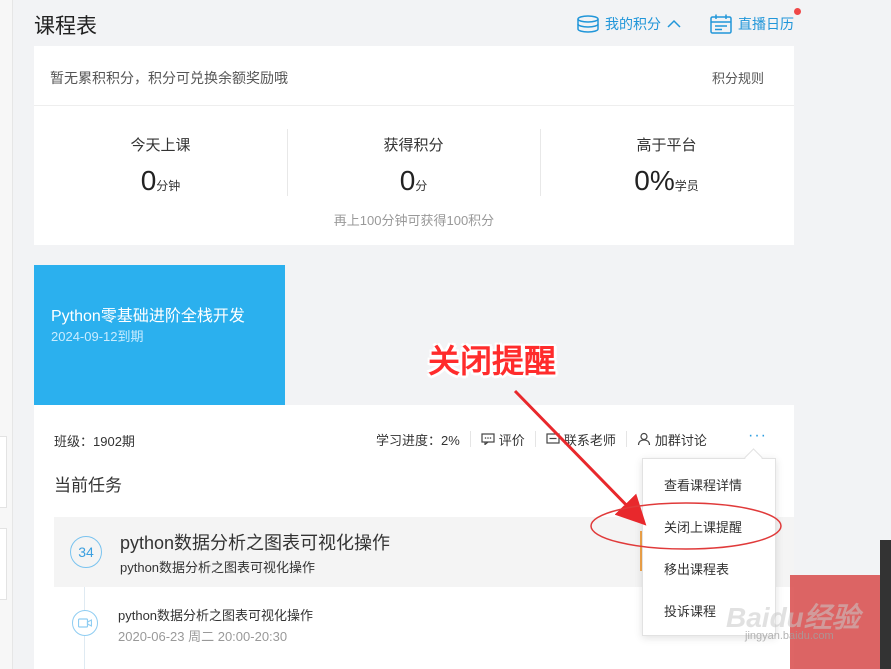 The image size is (891, 669). I want to click on annotation-arrow, so click(580, 457).